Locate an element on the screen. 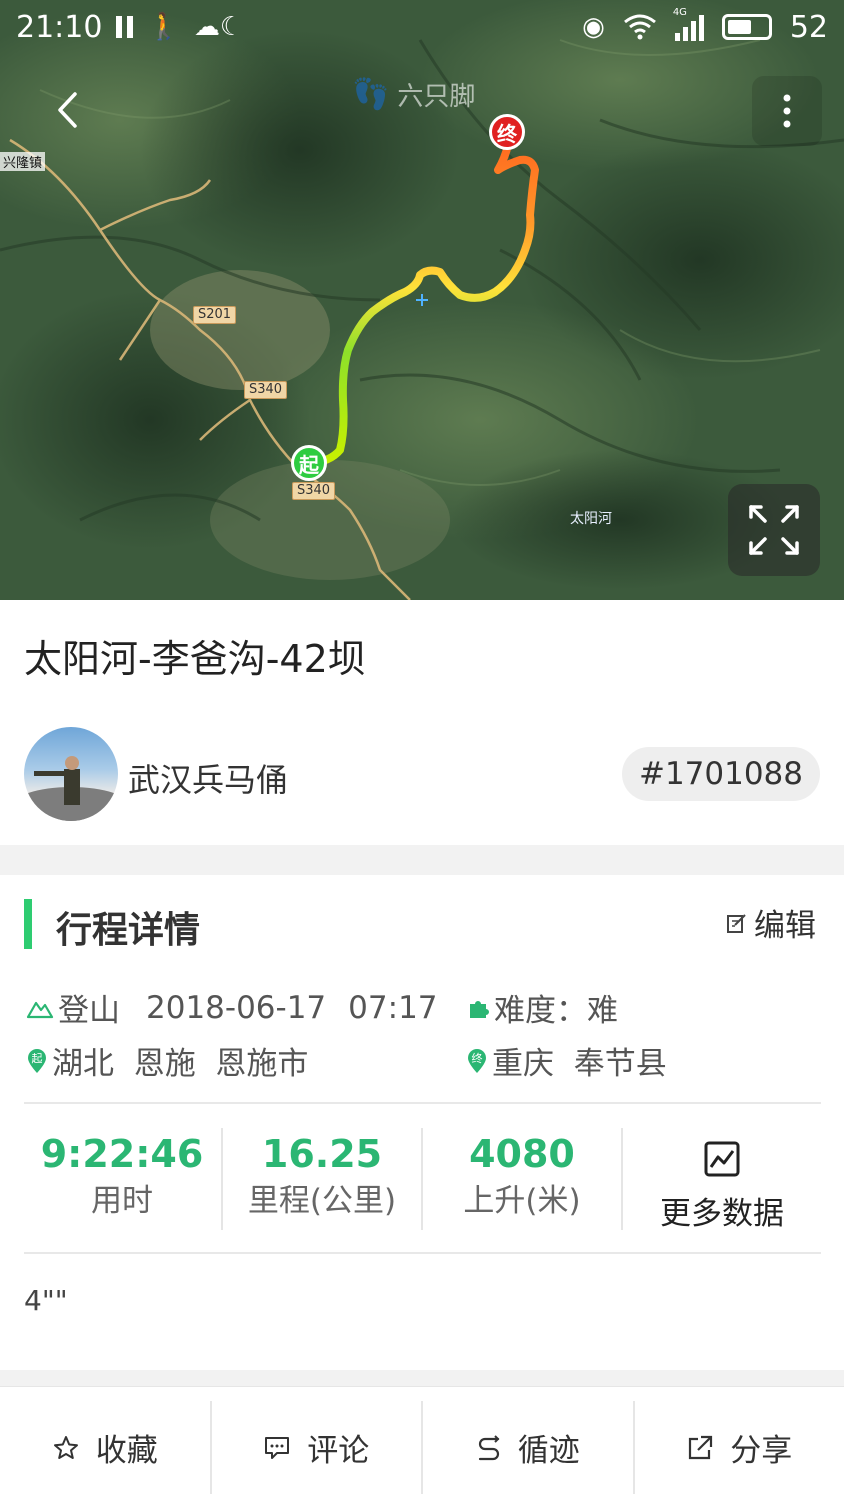 The height and width of the screenshot is (1500, 844). start-location: 湖北 恩施 恩施市 is located at coordinates (180, 1064).